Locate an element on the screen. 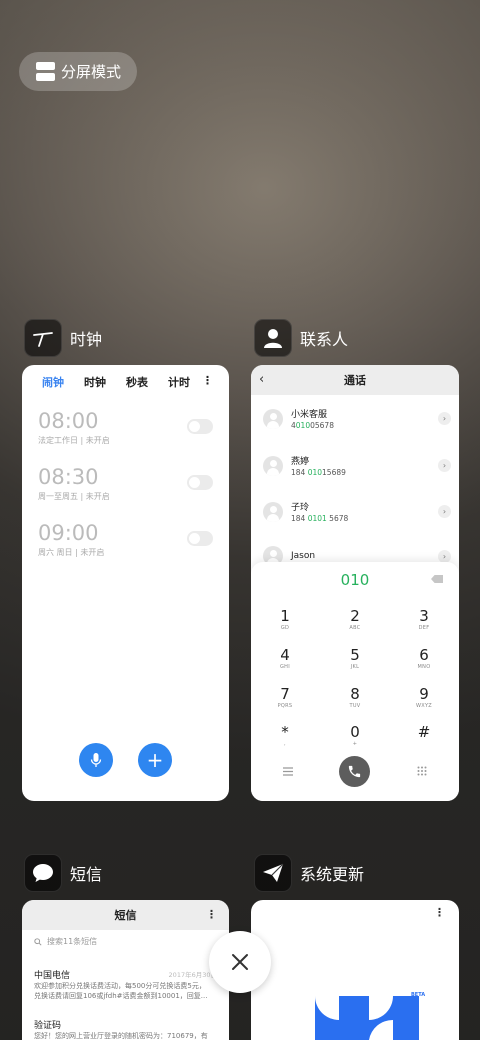 This screenshot has height=1040, width=480. contact-number: 401005678 is located at coordinates (312, 425).